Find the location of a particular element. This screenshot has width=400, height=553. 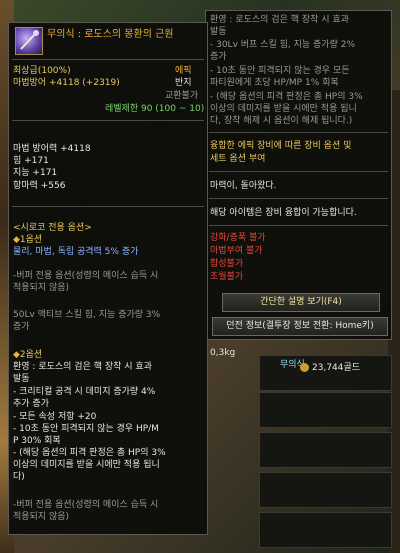

restriction-text: 합성불가 is located at coordinates (227, 264).